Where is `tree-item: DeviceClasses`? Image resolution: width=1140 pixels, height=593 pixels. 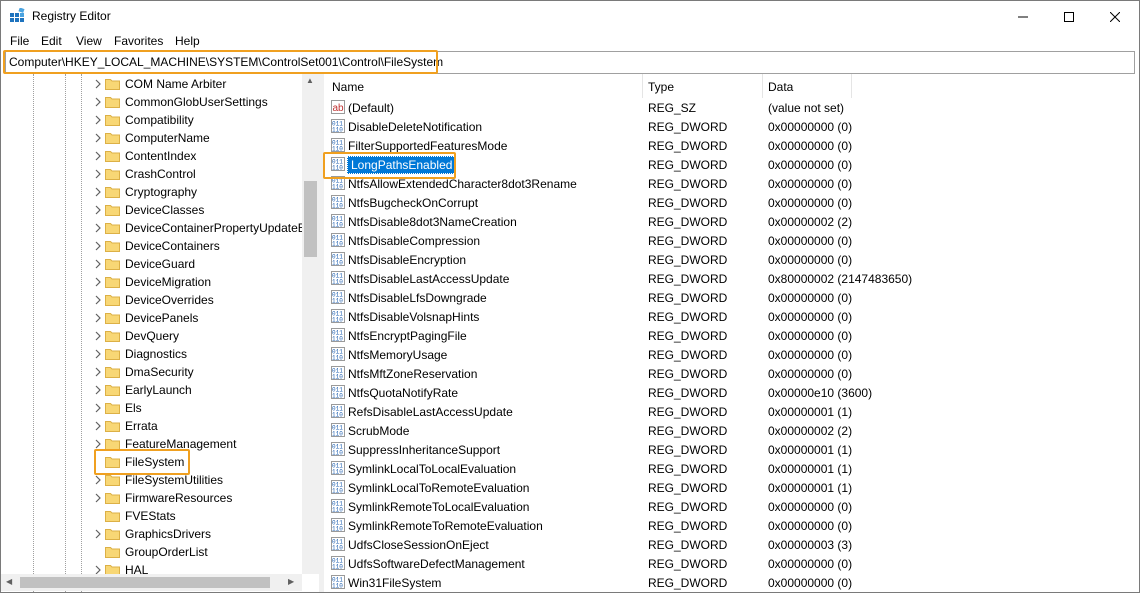 tree-item: DeviceClasses is located at coordinates (151, 210).